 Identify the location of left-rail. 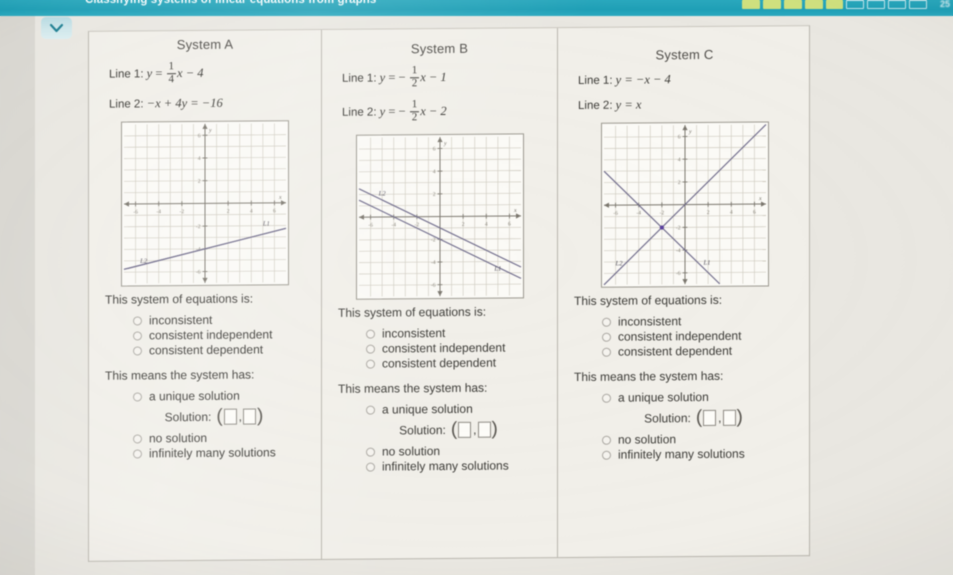
(17, 295).